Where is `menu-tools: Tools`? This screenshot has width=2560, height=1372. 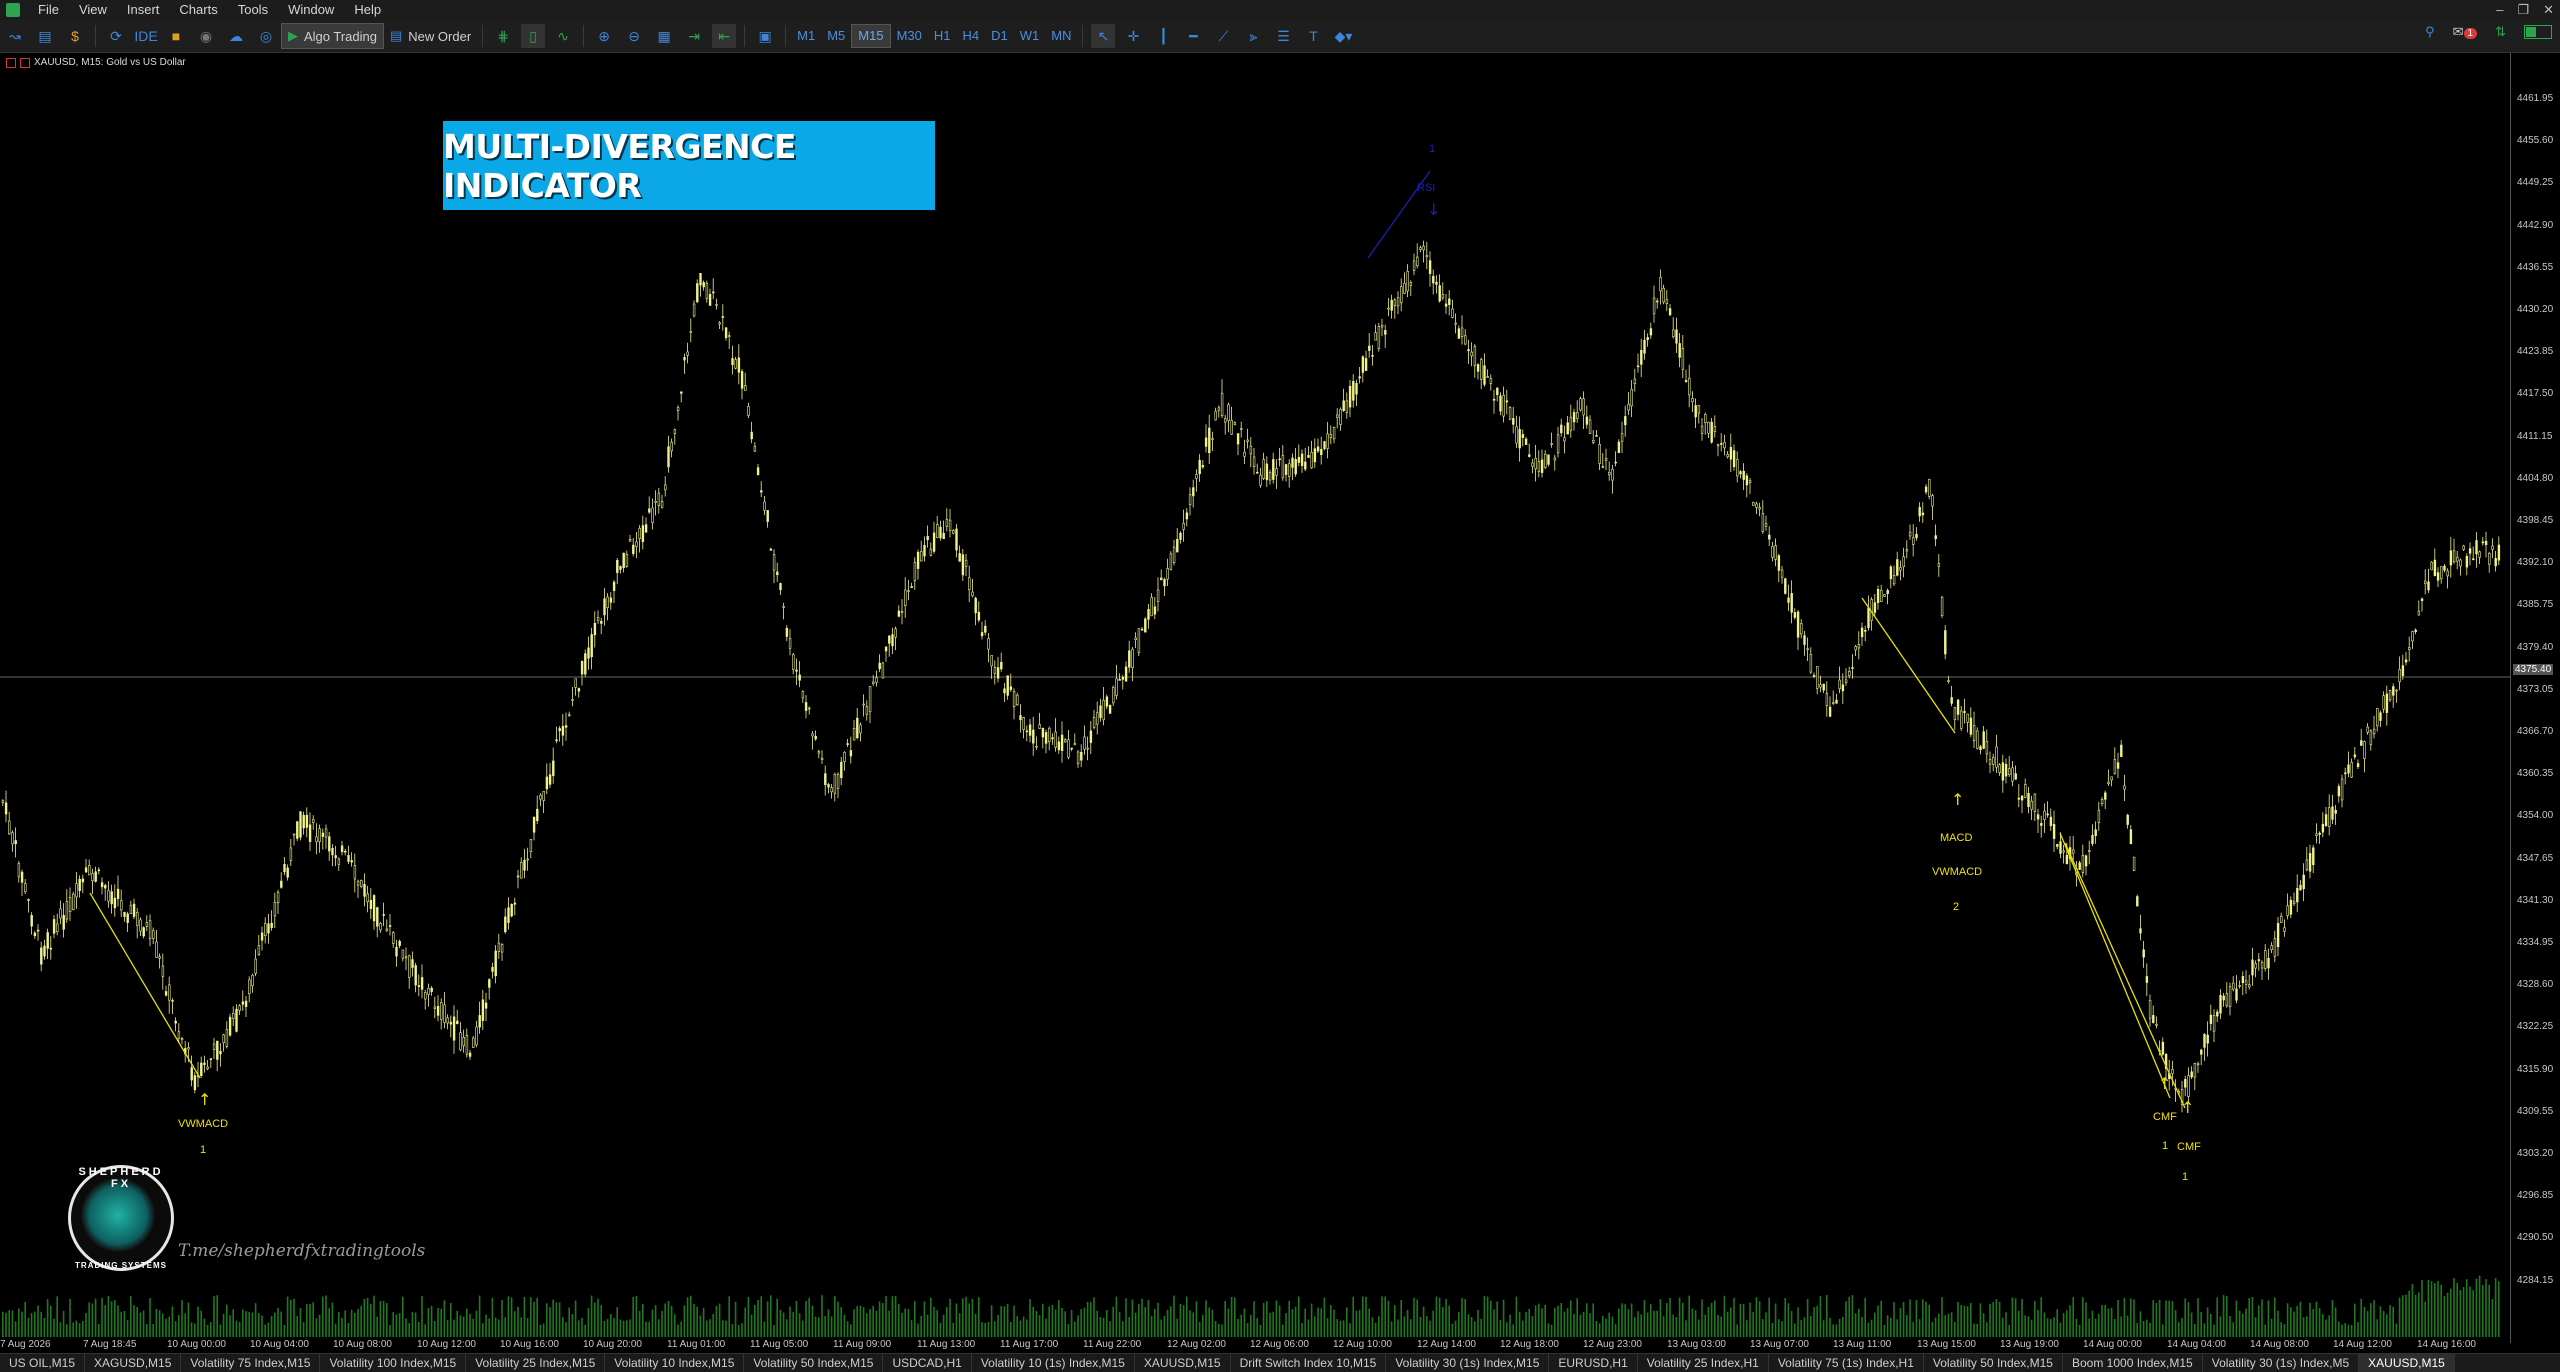
menu-tools: Tools is located at coordinates (253, 10).